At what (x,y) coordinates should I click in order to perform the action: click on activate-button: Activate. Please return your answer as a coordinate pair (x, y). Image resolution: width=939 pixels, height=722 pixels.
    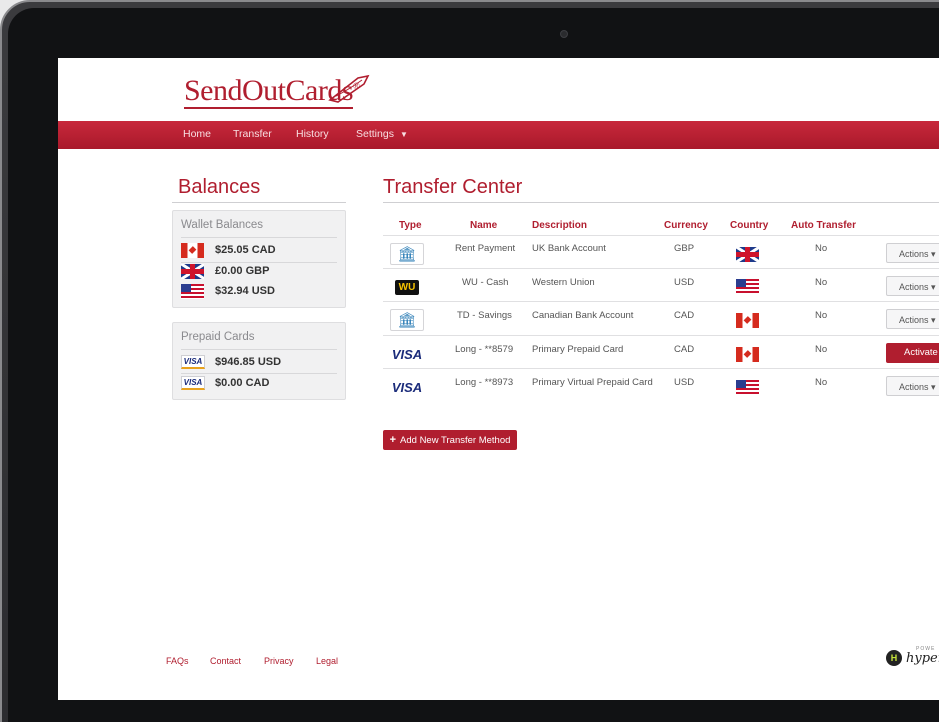
    Looking at the image, I should click on (912, 353).